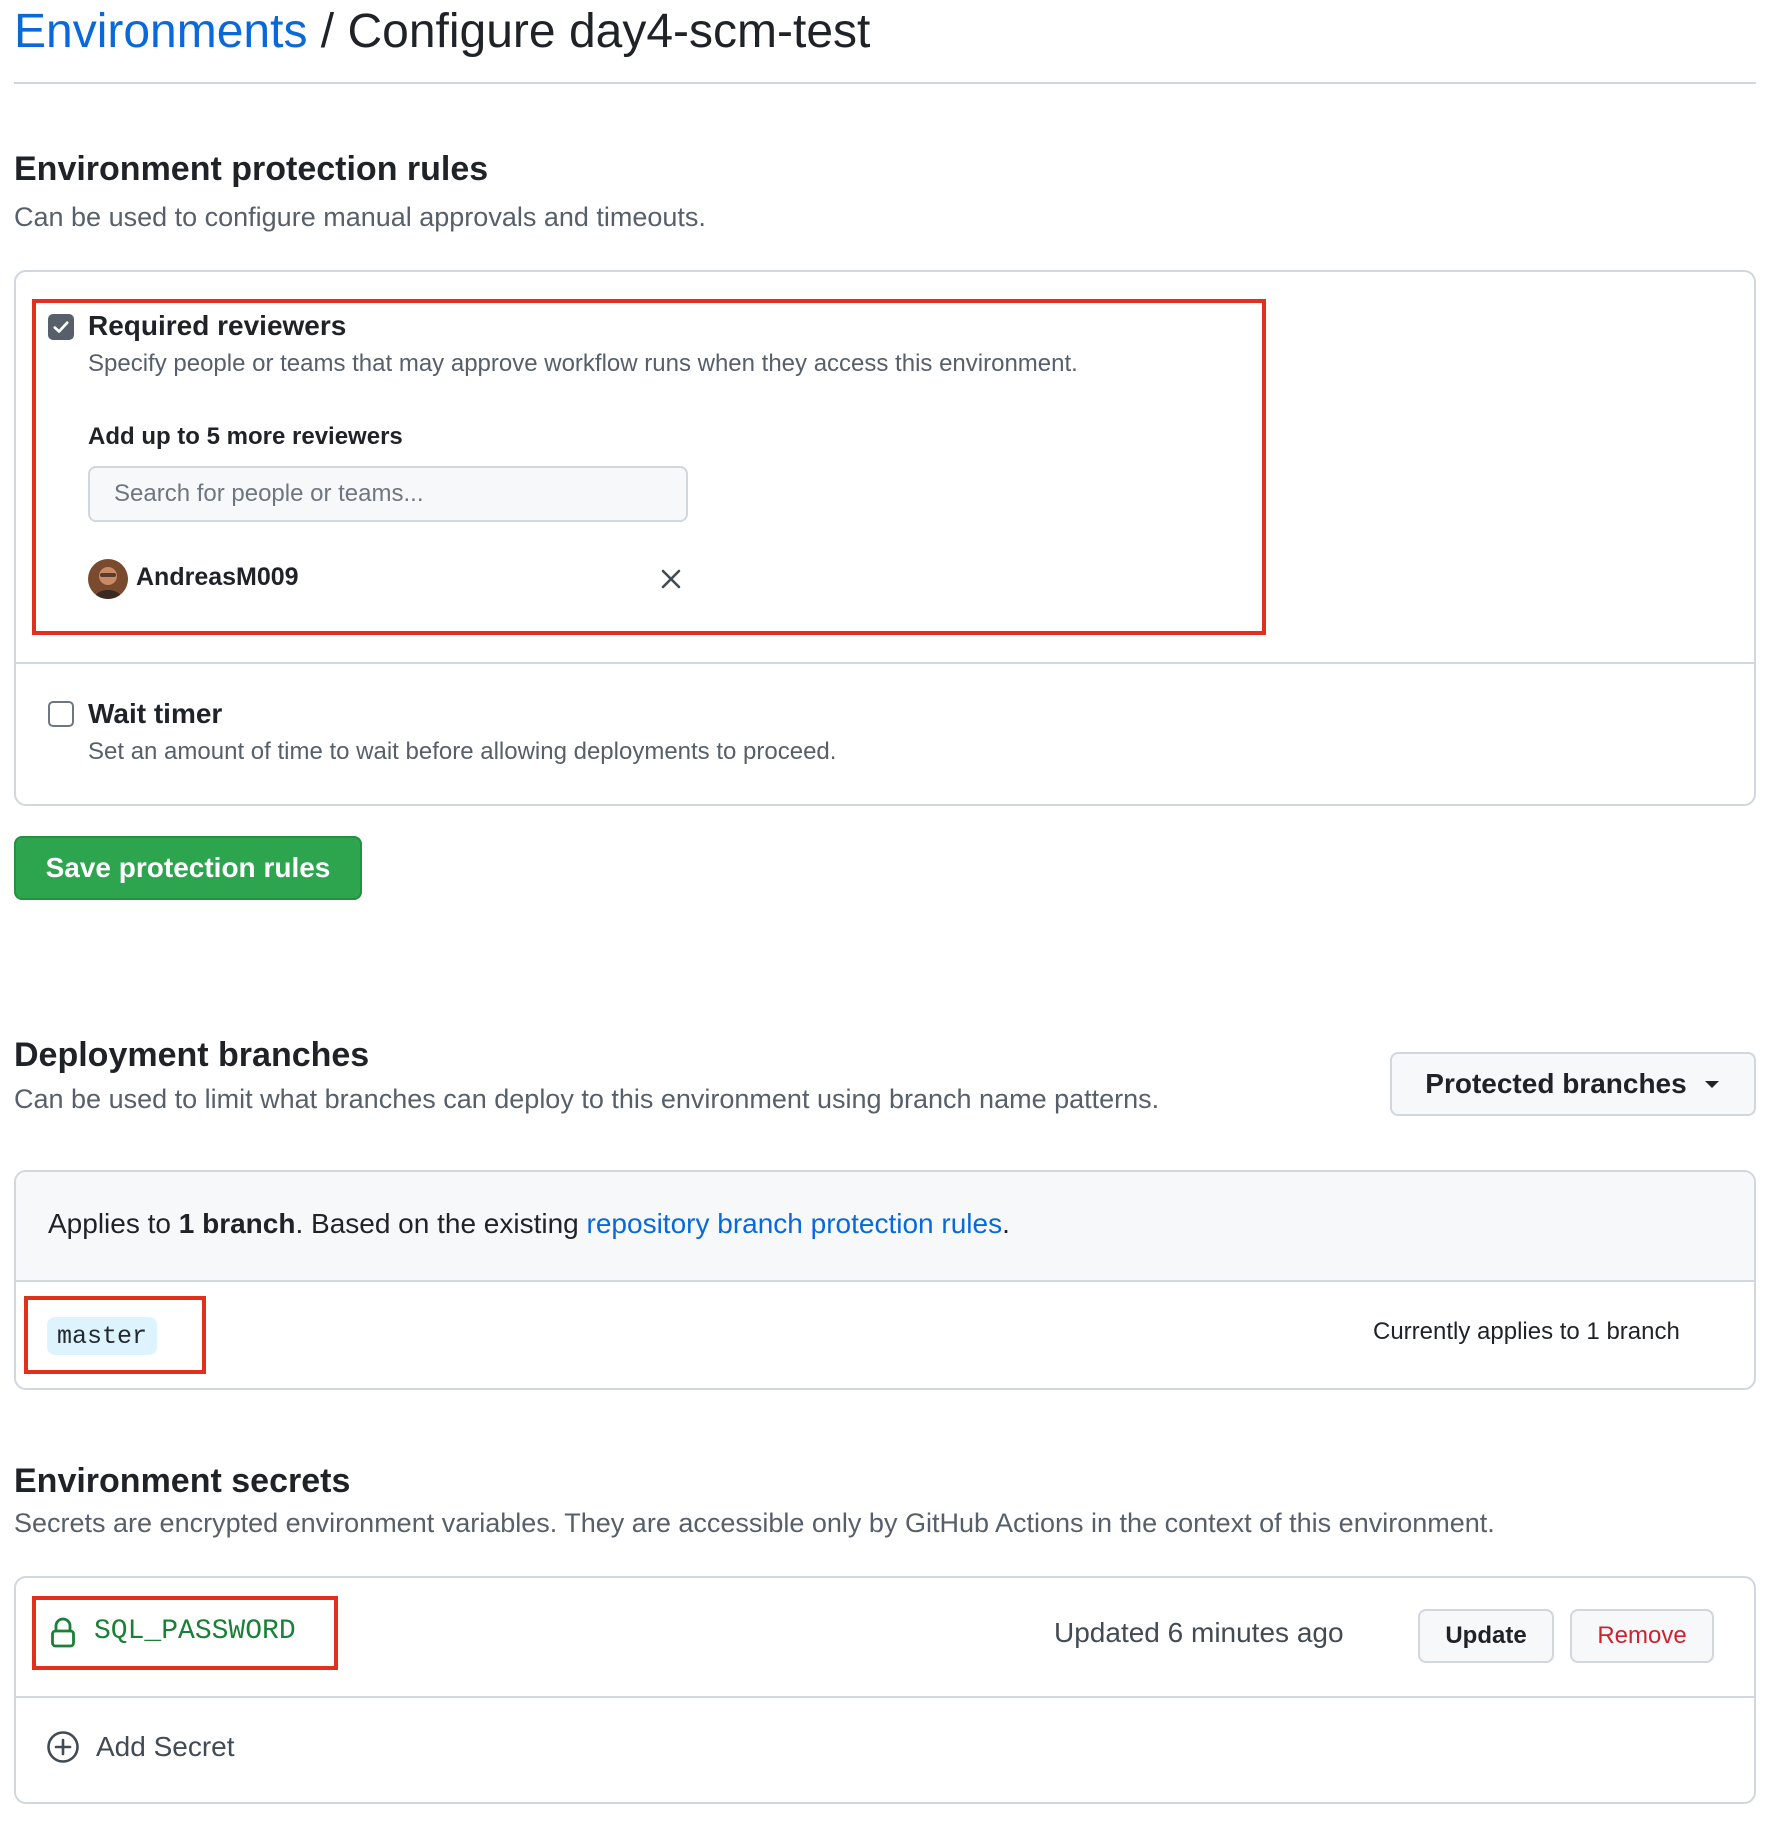  I want to click on branch-protection-rules-link: repository branch protection rules, so click(795, 1223).